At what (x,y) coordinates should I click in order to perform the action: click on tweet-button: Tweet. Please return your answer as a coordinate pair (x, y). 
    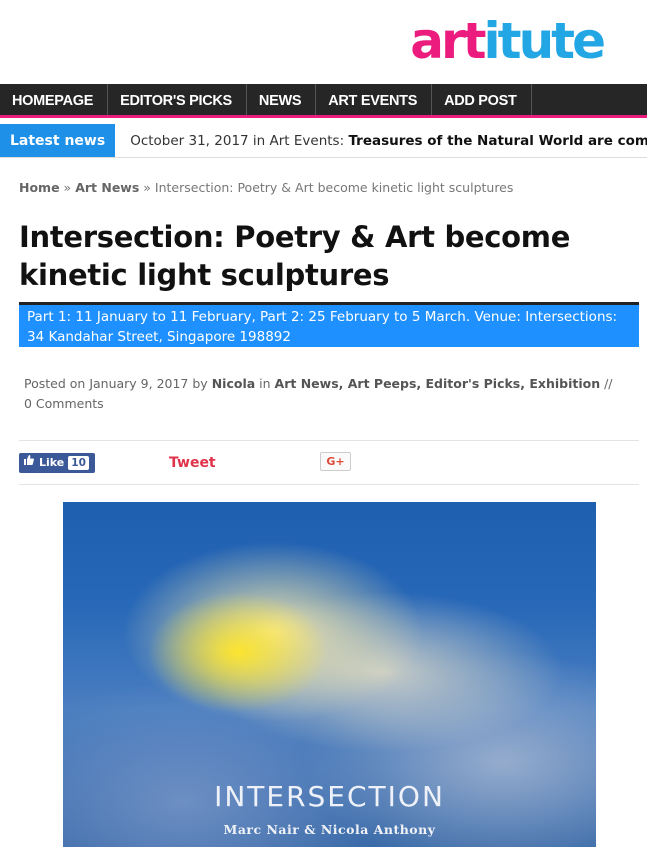
    Looking at the image, I should click on (192, 463).